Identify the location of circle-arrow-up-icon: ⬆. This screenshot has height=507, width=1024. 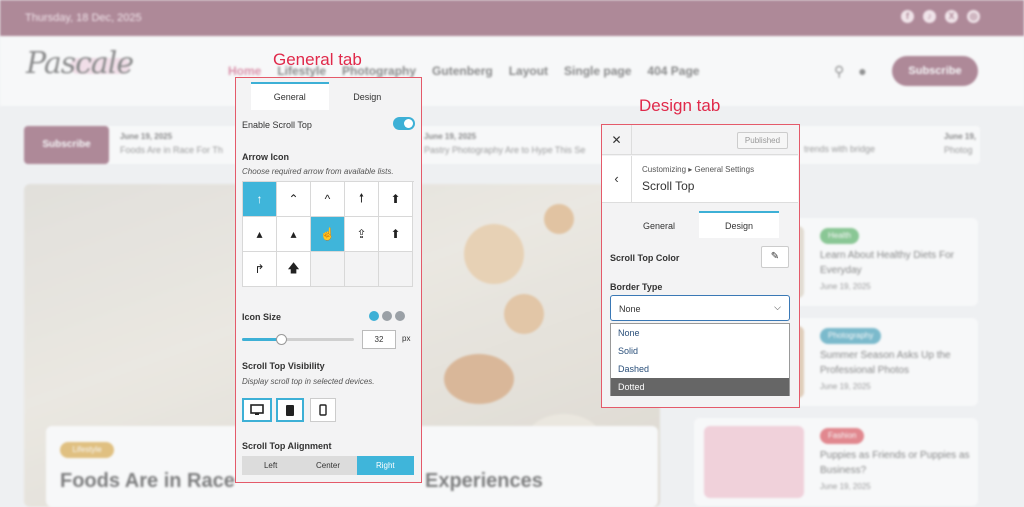
(396, 199).